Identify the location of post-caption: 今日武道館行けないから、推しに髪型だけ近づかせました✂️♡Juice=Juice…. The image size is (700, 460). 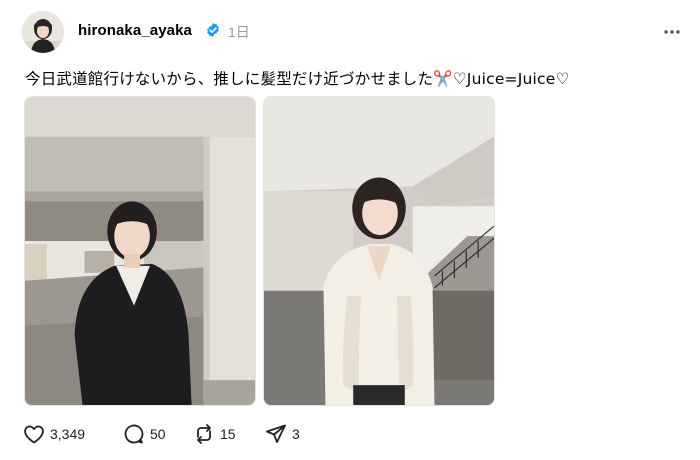
(297, 79).